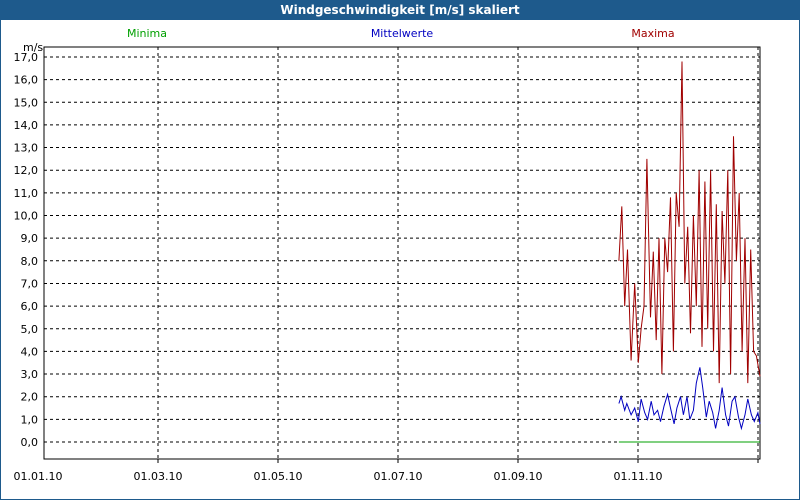 The height and width of the screenshot is (500, 800). I want to click on legend-item-mittelwerte: Mittelwerte, so click(402, 33).